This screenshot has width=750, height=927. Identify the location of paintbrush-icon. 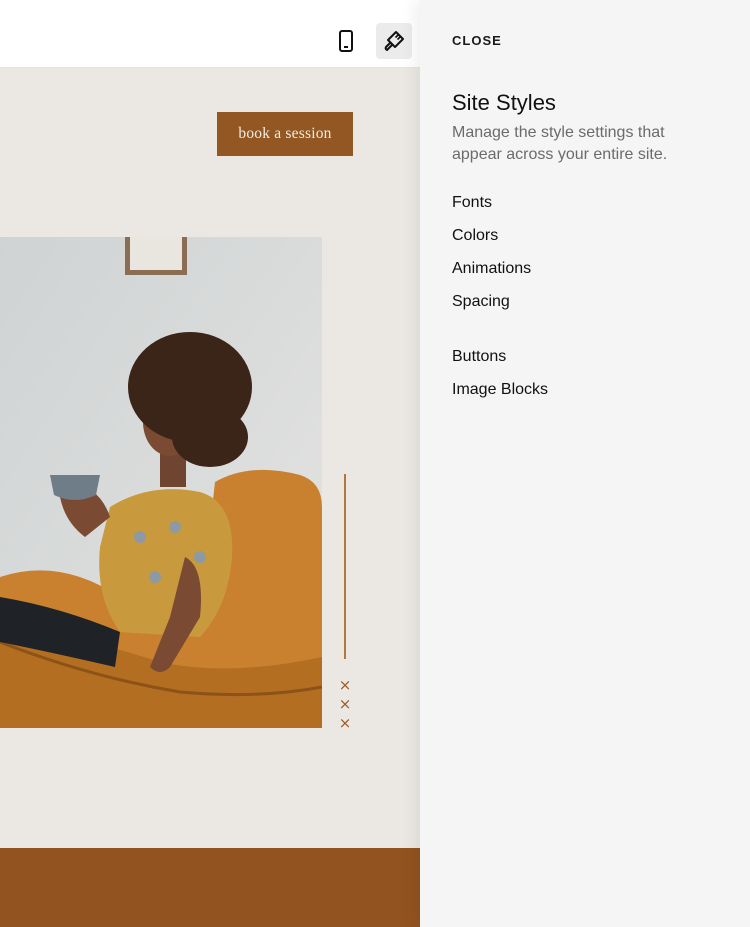
(394, 41).